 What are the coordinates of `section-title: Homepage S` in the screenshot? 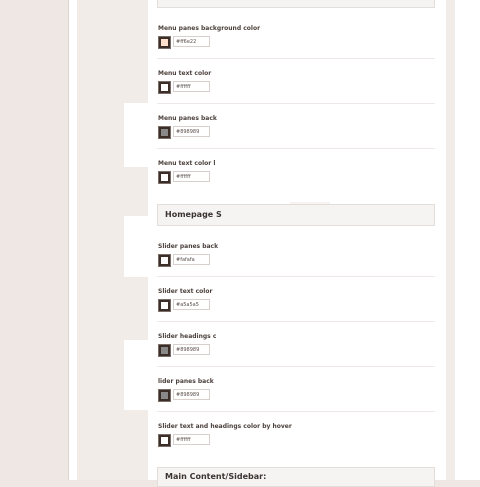 It's located at (193, 214).